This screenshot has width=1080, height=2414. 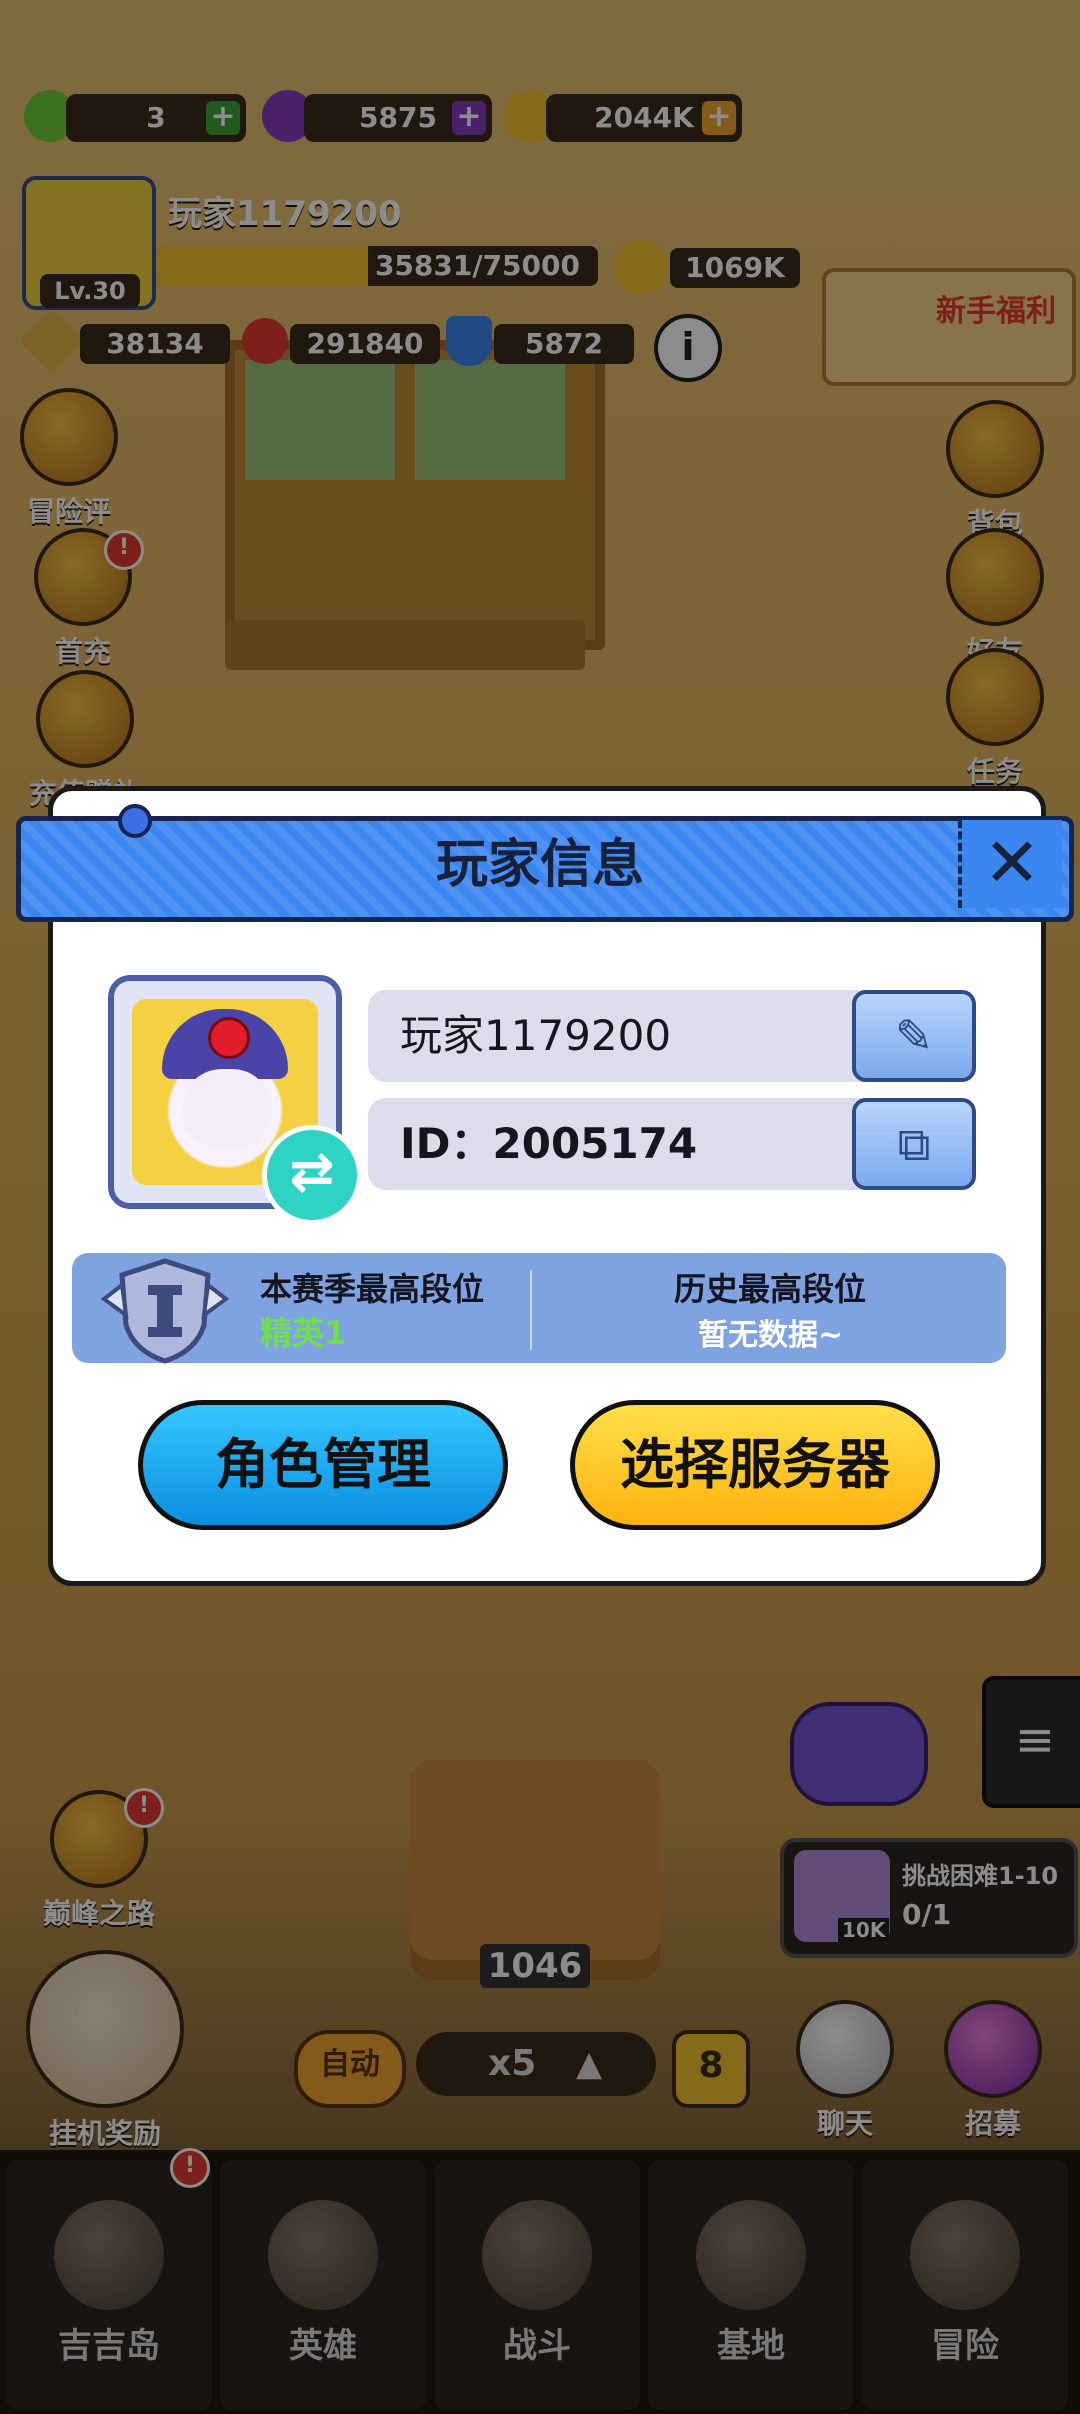 What do you see at coordinates (755, 1465) in the screenshot?
I see `select-server-button: 选择服务器` at bounding box center [755, 1465].